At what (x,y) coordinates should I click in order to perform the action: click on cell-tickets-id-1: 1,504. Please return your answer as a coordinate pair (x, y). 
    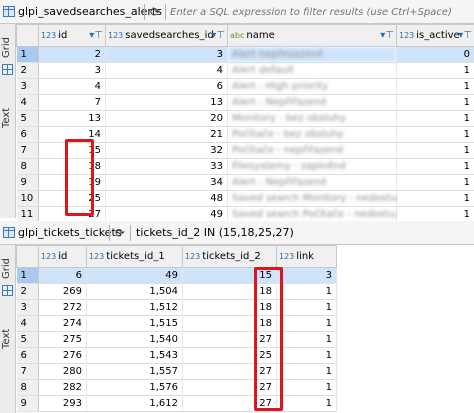
    Looking at the image, I should click on (134, 291).